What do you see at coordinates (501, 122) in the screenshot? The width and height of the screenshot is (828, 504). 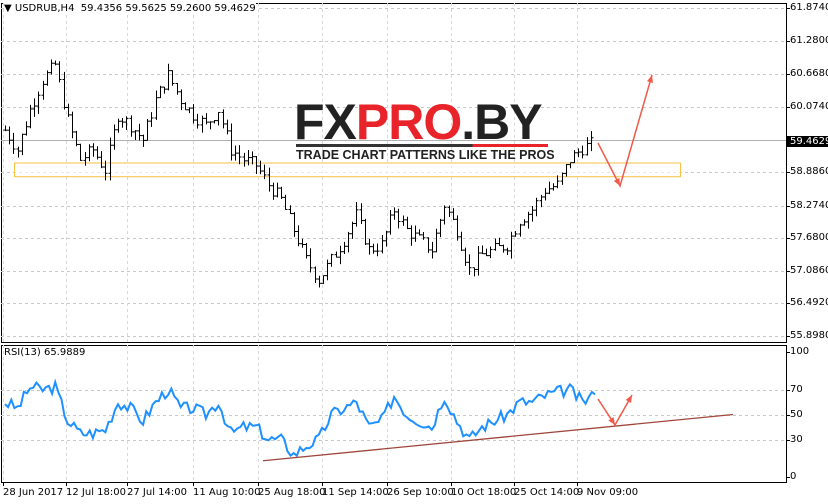 I see `logo-text-by: .BY` at bounding box center [501, 122].